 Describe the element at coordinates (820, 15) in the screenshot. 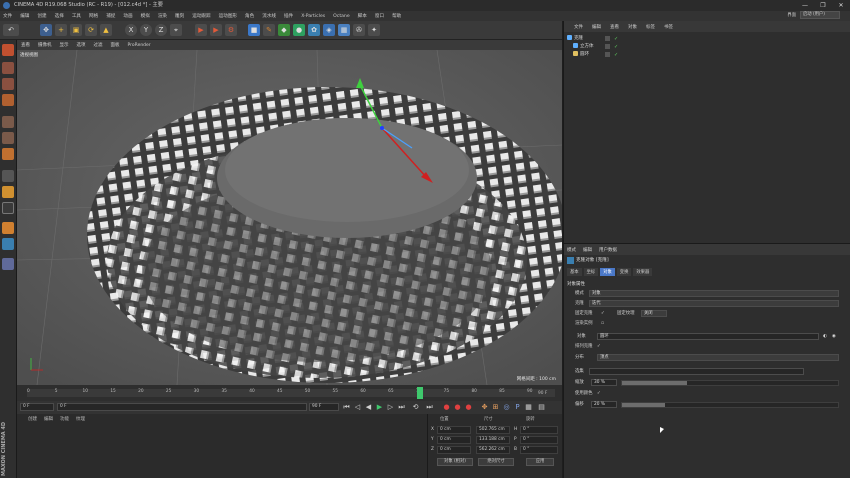

I see `layout-select: 启动 (用户)` at that location.